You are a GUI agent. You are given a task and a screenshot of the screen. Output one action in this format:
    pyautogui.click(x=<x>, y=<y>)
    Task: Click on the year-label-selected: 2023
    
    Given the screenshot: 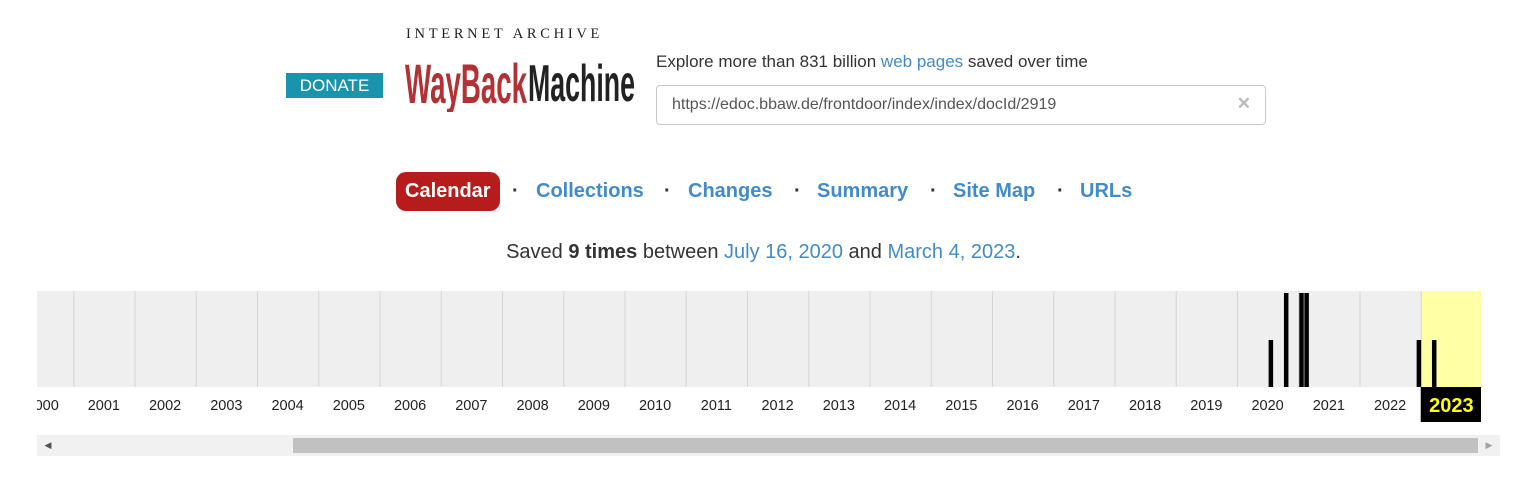 What is the action you would take?
    pyautogui.click(x=1451, y=406)
    